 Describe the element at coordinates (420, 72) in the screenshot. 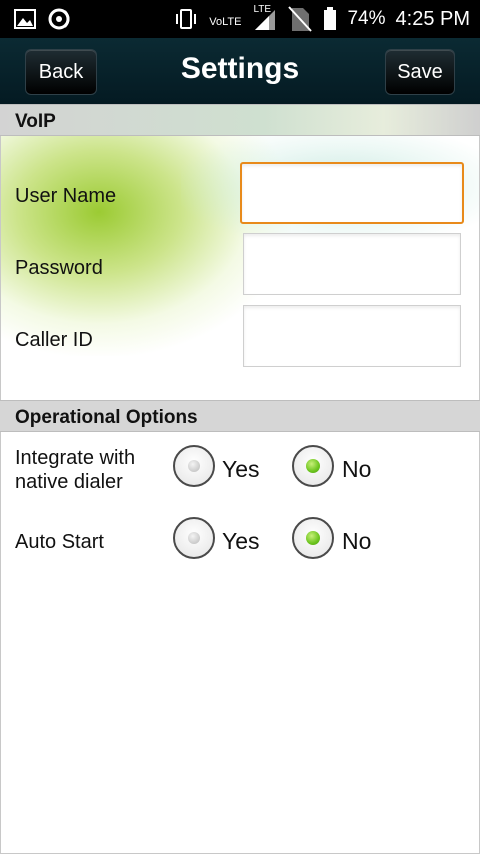

I see `save-button: Save` at that location.